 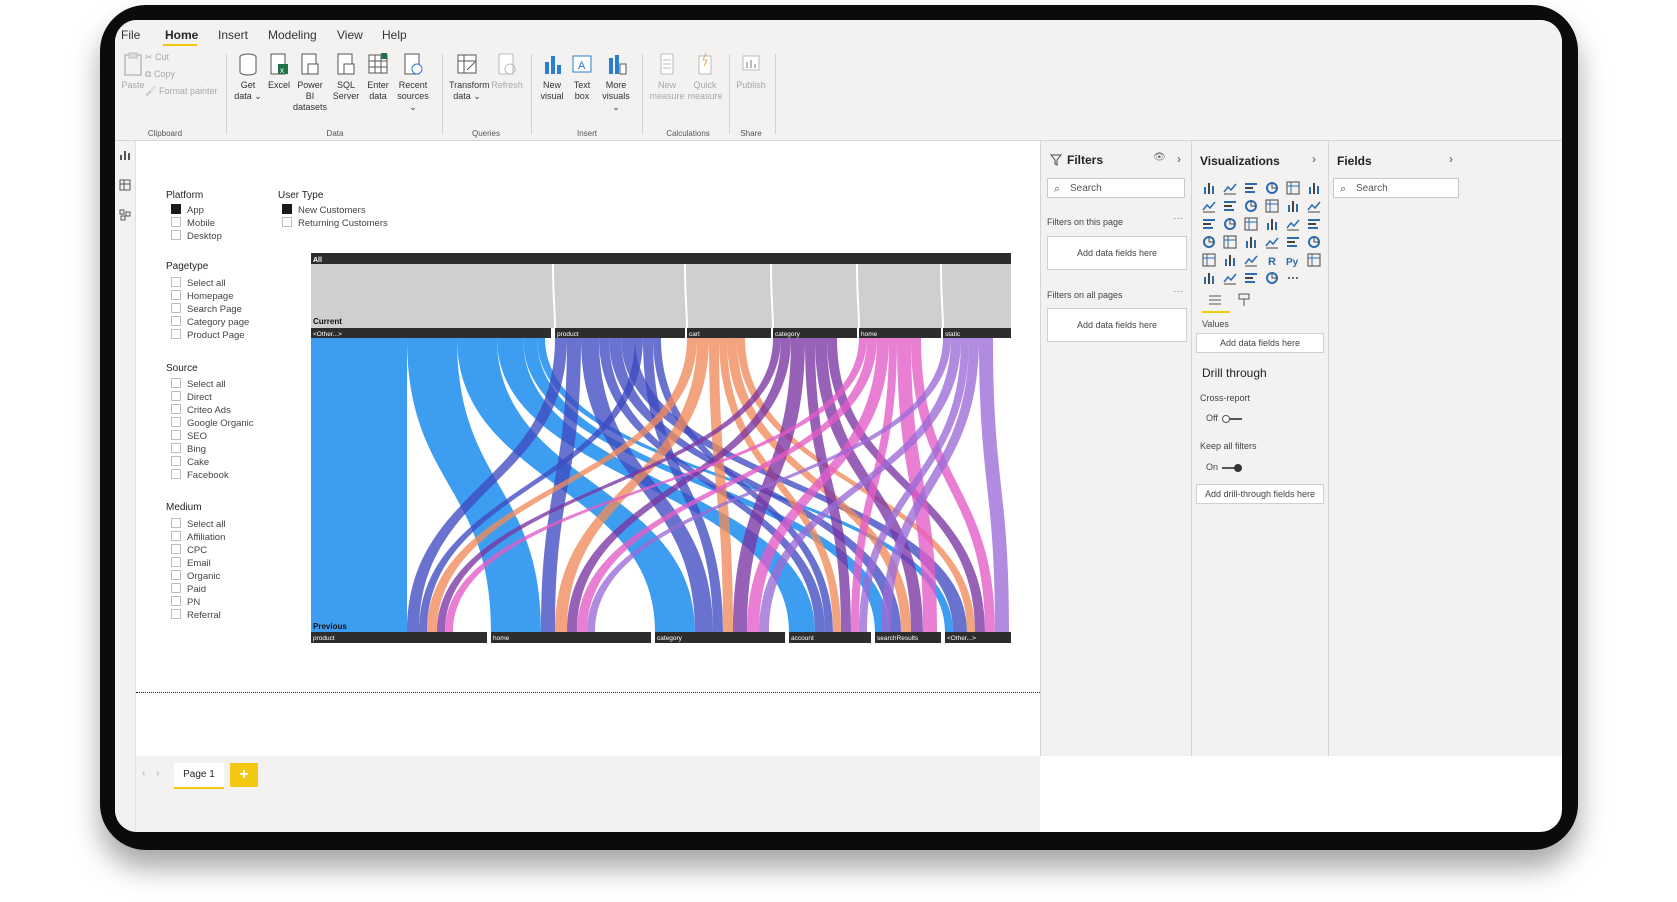 I want to click on donut-icon, so click(x=1293, y=224).